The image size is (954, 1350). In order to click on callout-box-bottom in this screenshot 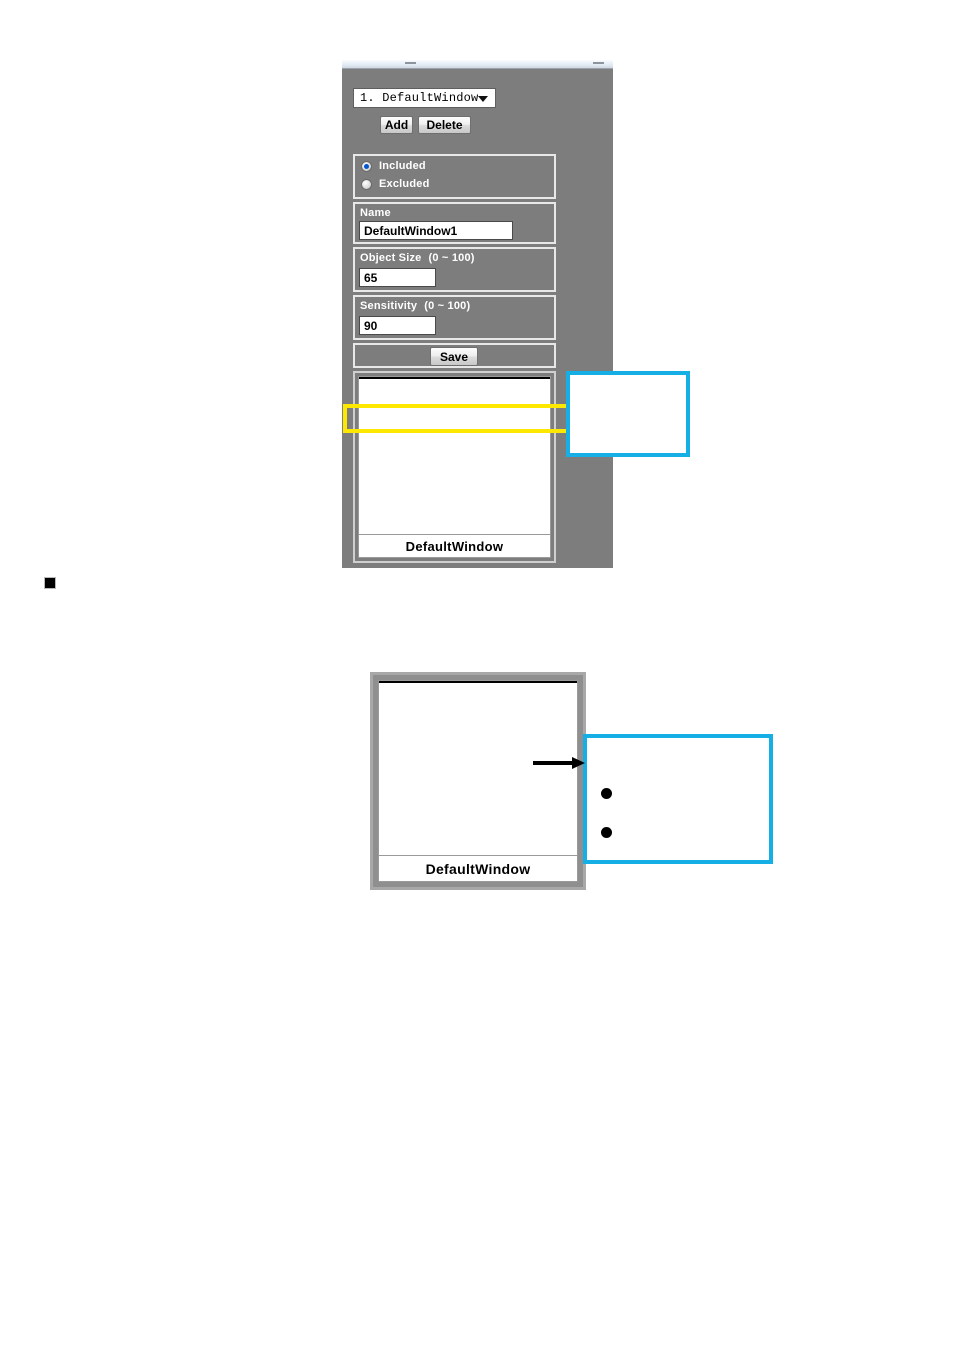, I will do `click(678, 799)`.